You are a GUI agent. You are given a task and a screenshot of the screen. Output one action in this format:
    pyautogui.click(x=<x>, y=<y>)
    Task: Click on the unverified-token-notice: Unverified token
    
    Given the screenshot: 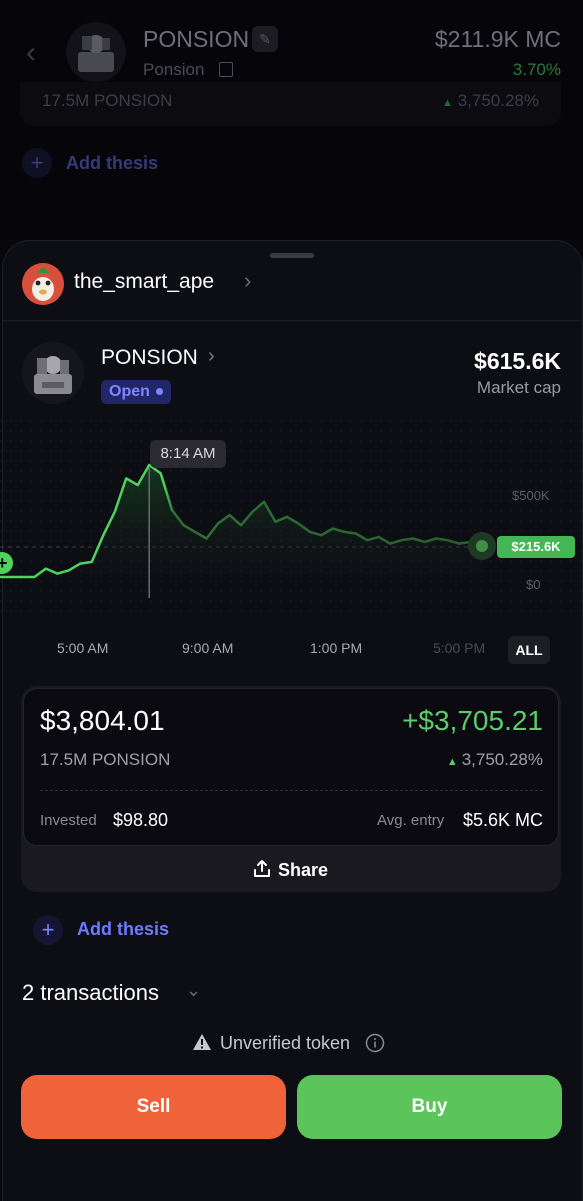 What is the action you would take?
    pyautogui.click(x=288, y=1043)
    